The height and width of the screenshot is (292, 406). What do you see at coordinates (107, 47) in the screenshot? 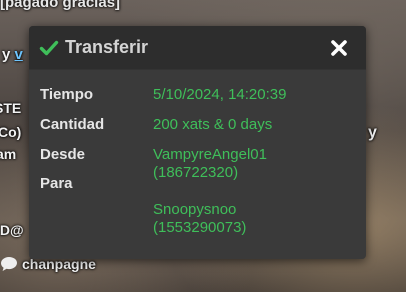
I see `dialog-title: Transferir` at bounding box center [107, 47].